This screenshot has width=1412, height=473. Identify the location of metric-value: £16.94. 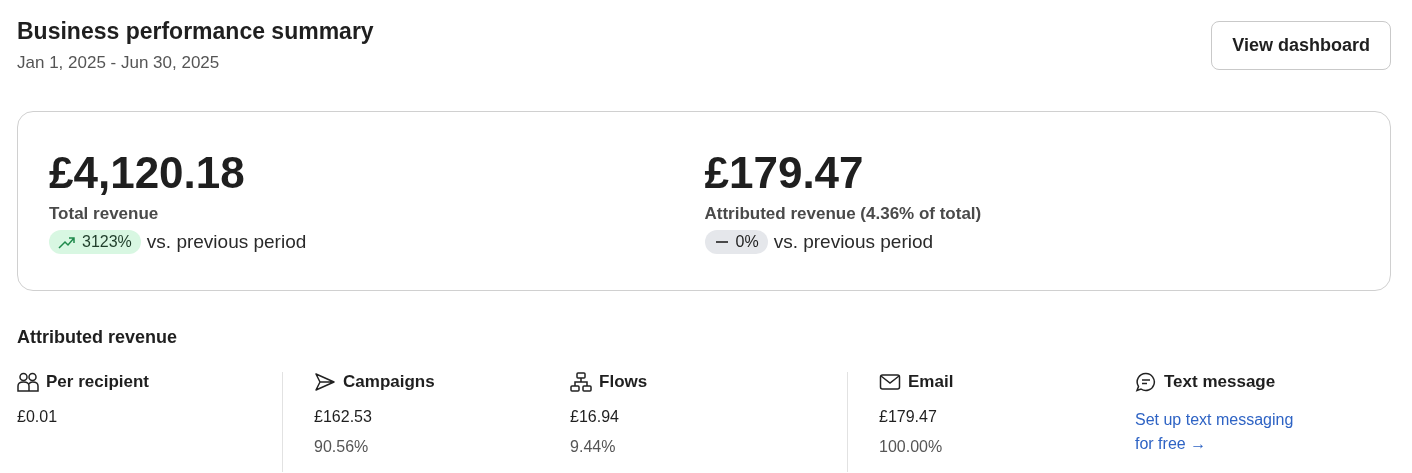
(595, 417).